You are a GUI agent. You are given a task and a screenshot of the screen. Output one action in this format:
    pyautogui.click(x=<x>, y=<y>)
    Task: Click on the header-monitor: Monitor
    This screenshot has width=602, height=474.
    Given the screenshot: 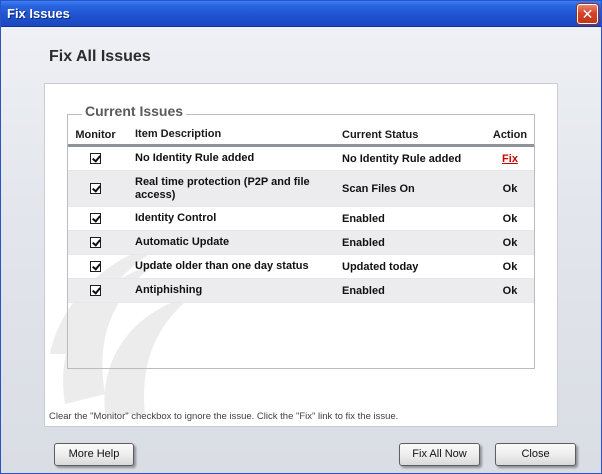 What is the action you would take?
    pyautogui.click(x=95, y=134)
    